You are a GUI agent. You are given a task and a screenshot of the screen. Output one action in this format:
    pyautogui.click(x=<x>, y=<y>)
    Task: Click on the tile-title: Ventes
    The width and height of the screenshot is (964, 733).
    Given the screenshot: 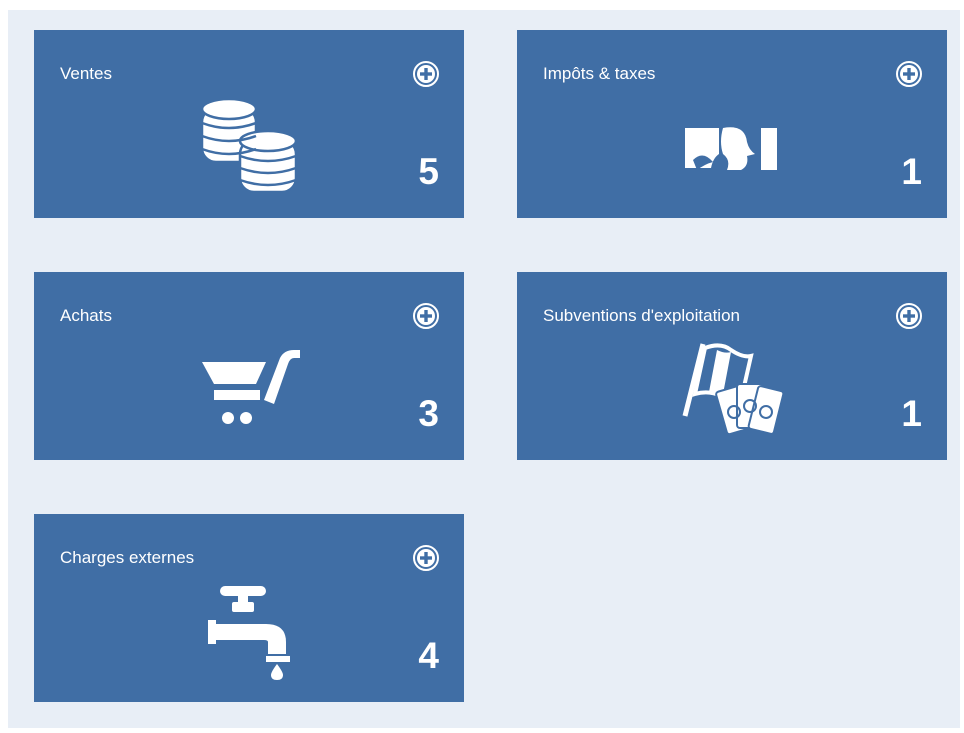 What is the action you would take?
    pyautogui.click(x=86, y=73)
    